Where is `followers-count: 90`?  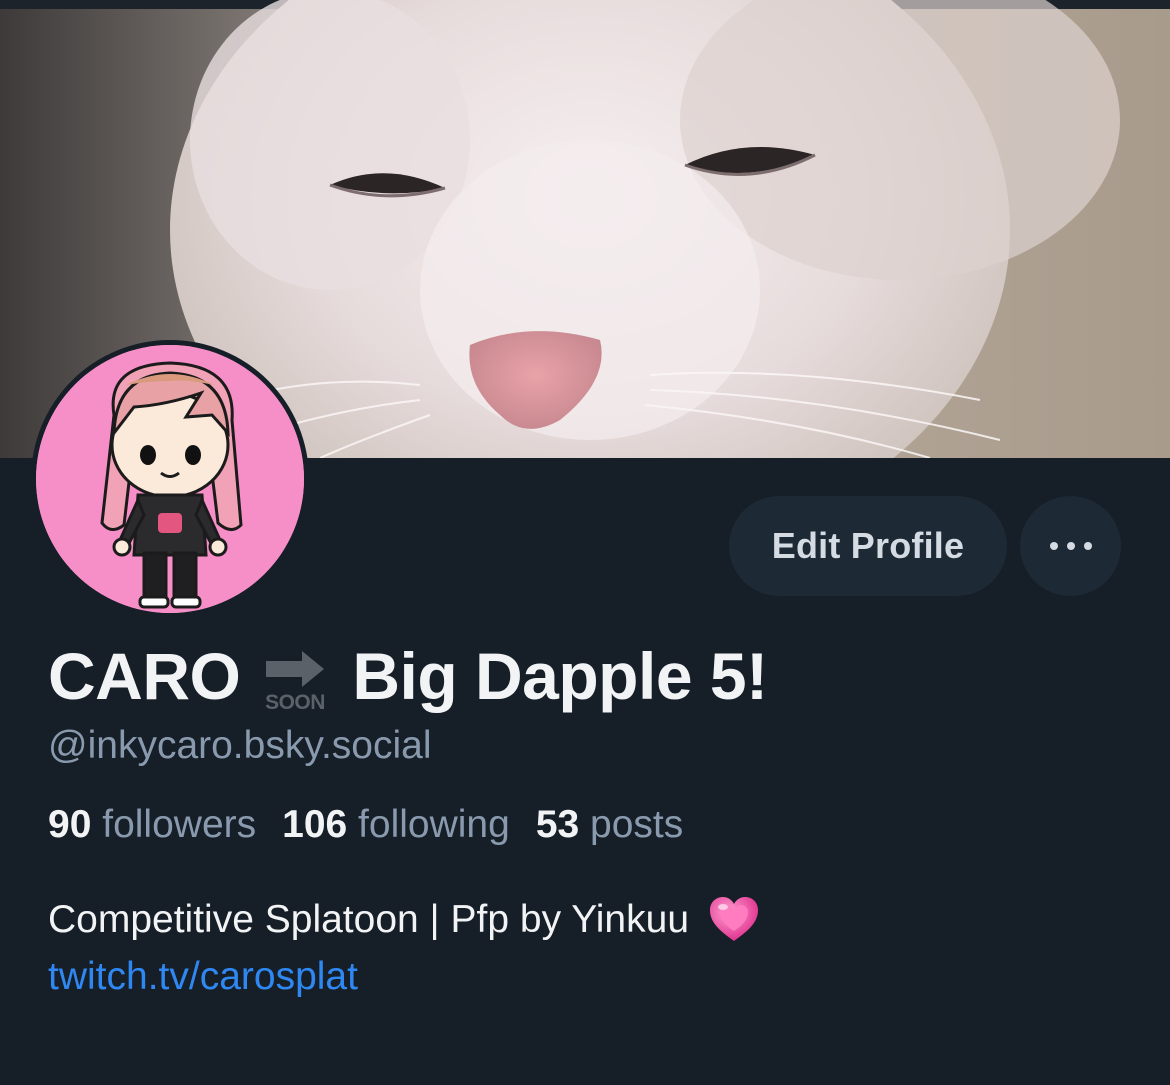 followers-count: 90 is located at coordinates (70, 824).